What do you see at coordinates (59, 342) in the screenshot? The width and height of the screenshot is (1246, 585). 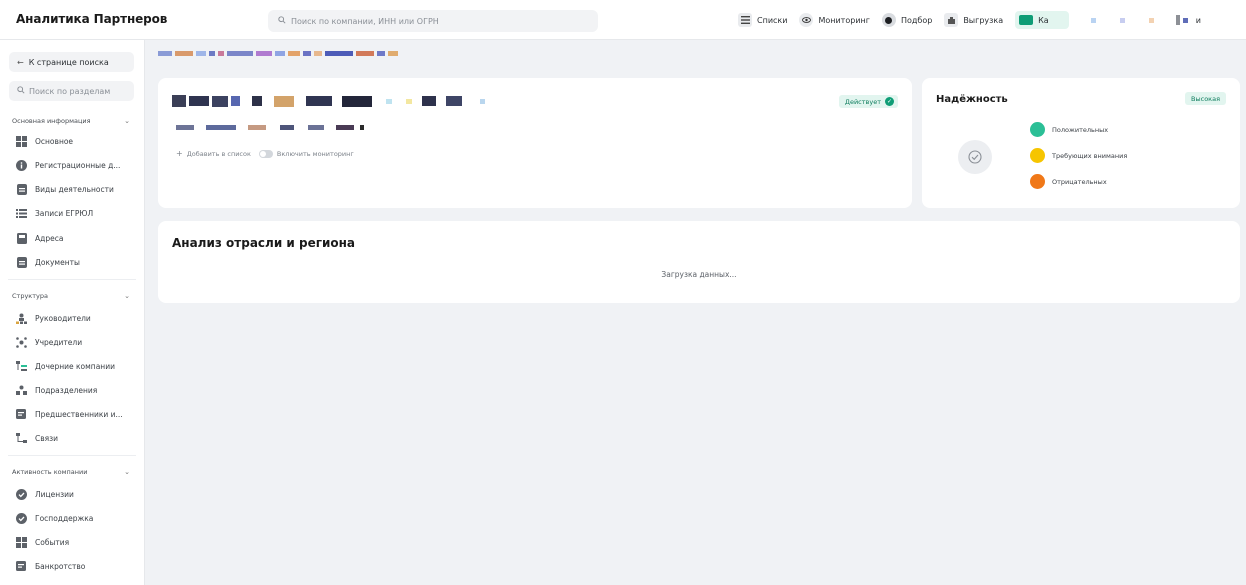 I see `sidebar-item-label: Учредители` at bounding box center [59, 342].